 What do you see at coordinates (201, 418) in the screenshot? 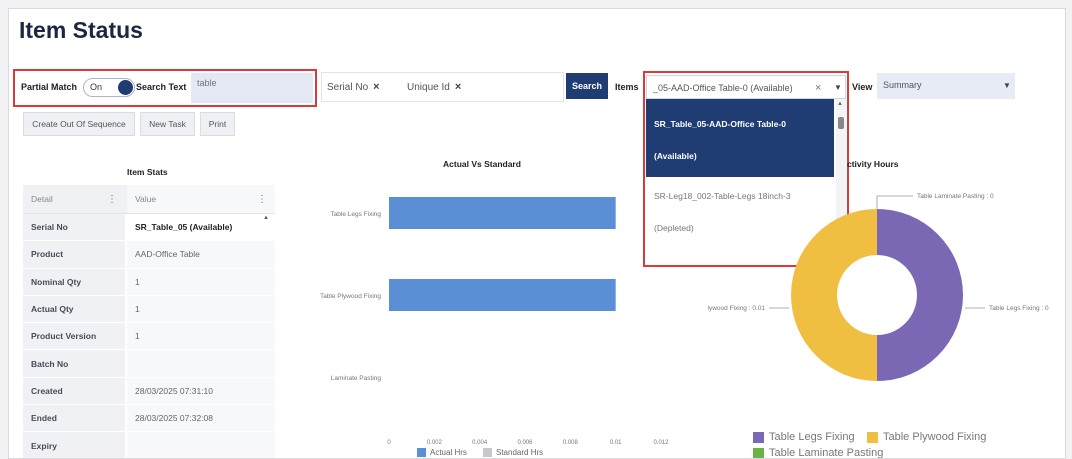
I see `value-cell: 28/03/2025 07:32:08` at bounding box center [201, 418].